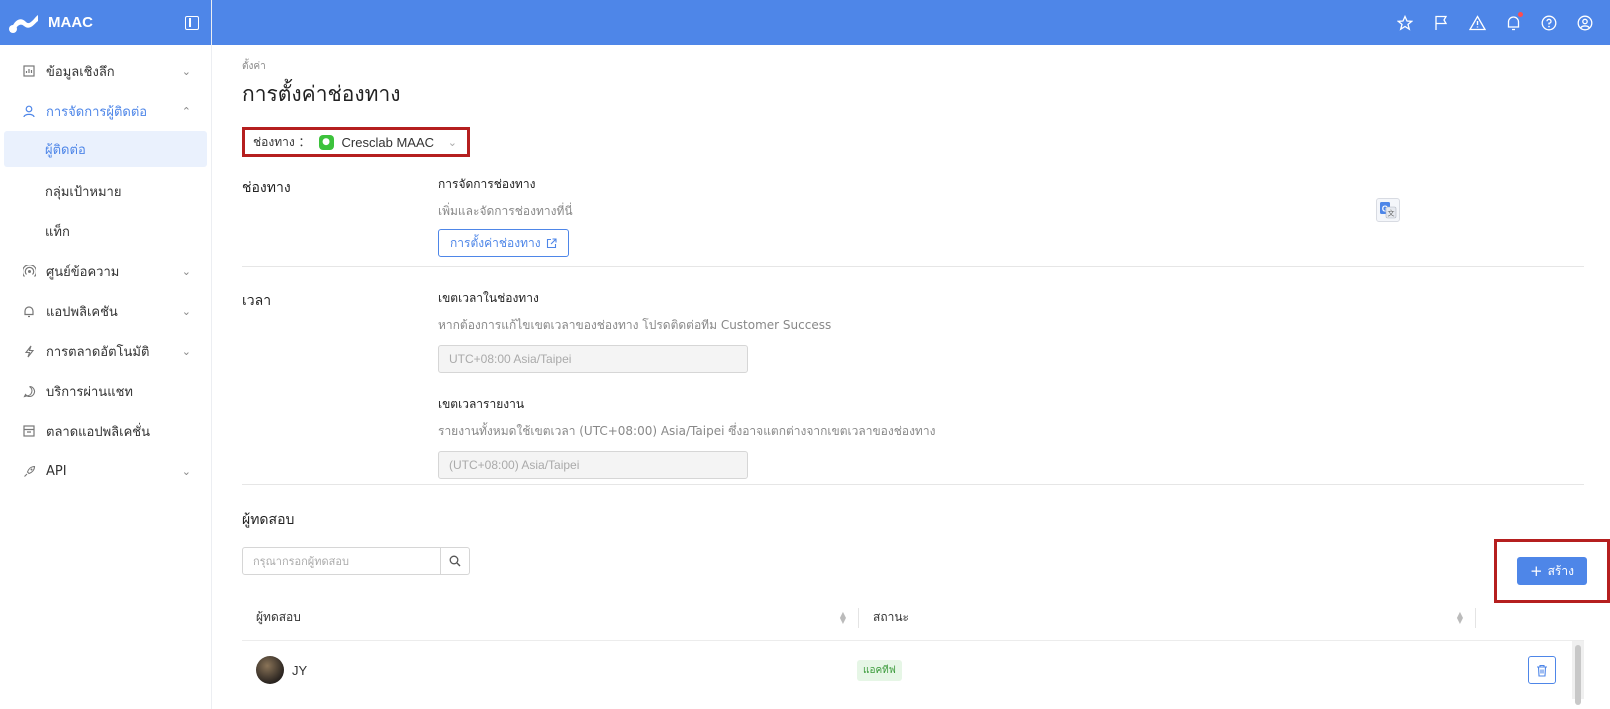  Describe the element at coordinates (270, 670) in the screenshot. I see `avatar` at that location.